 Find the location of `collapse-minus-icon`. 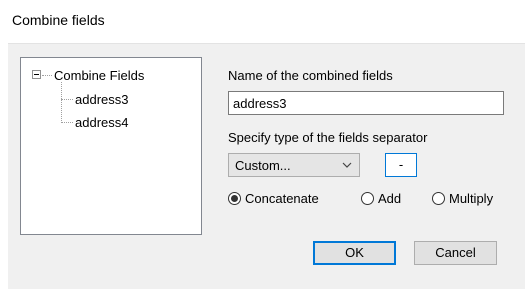

collapse-minus-icon is located at coordinates (36, 74).